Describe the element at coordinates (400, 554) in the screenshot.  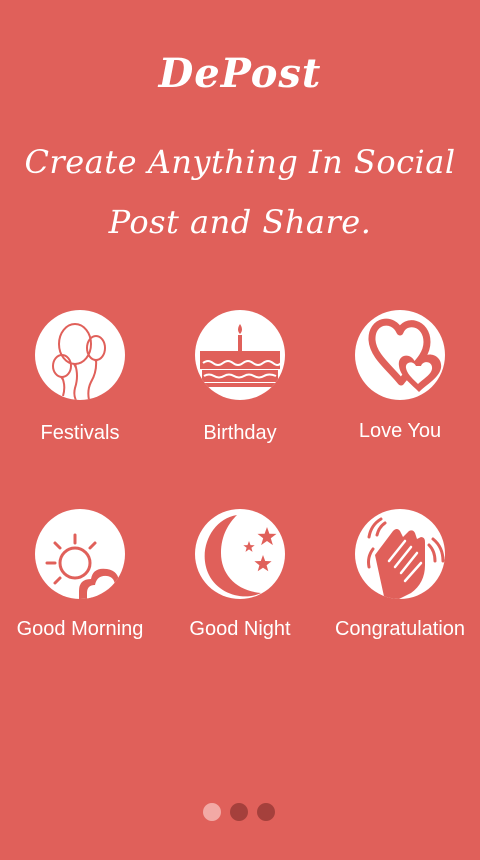
I see `clapping-hands-icon` at that location.